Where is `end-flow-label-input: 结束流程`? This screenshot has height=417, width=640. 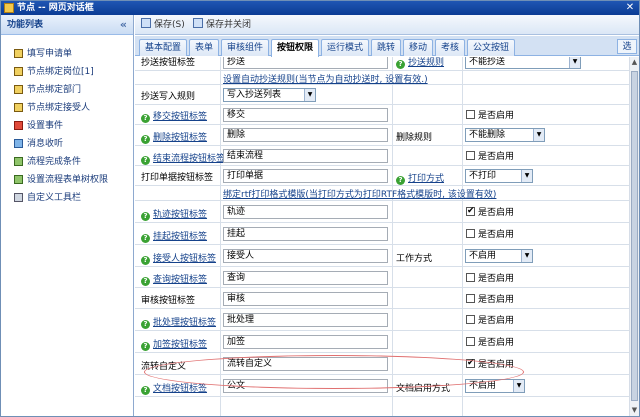
end-flow-label-input: 结束流程 is located at coordinates (305, 156).